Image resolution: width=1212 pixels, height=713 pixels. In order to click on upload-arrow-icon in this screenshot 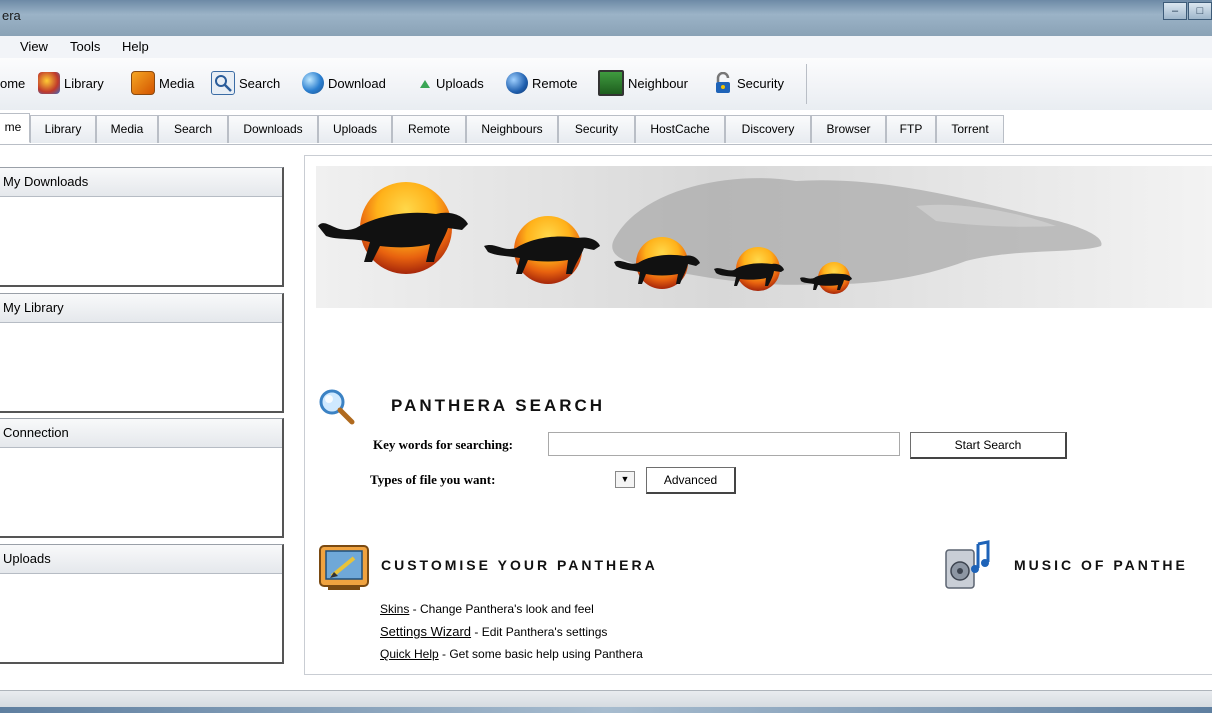, I will do `click(425, 83)`.